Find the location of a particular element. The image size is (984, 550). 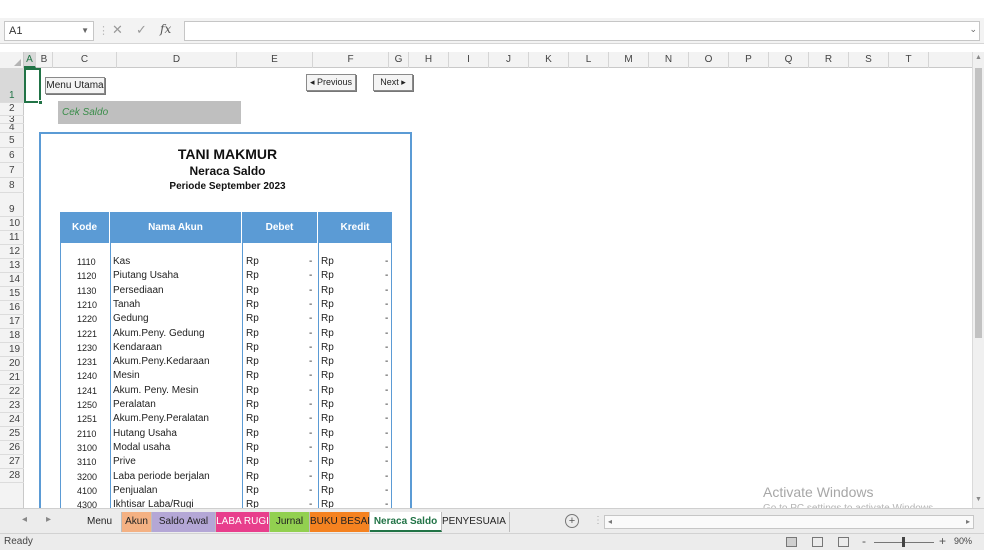

sheet-tab-saldo-awal: Saldo Awal is located at coordinates (184, 522).